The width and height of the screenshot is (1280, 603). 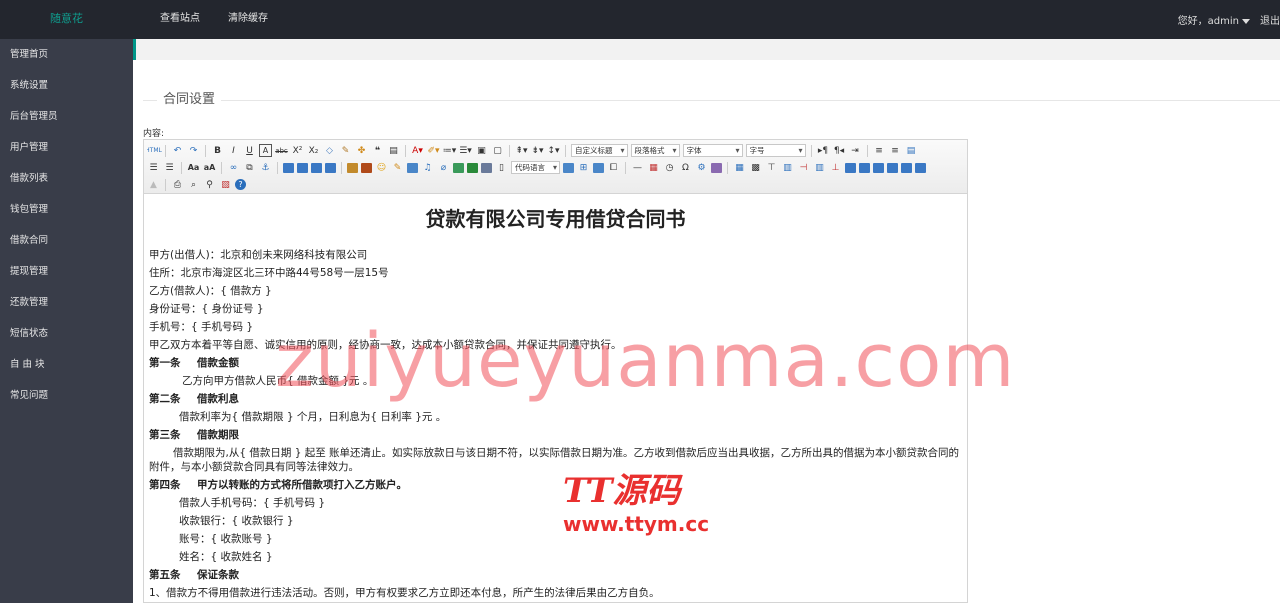 What do you see at coordinates (393, 150) in the screenshot?
I see `pasteplain-icon: ▤` at bounding box center [393, 150].